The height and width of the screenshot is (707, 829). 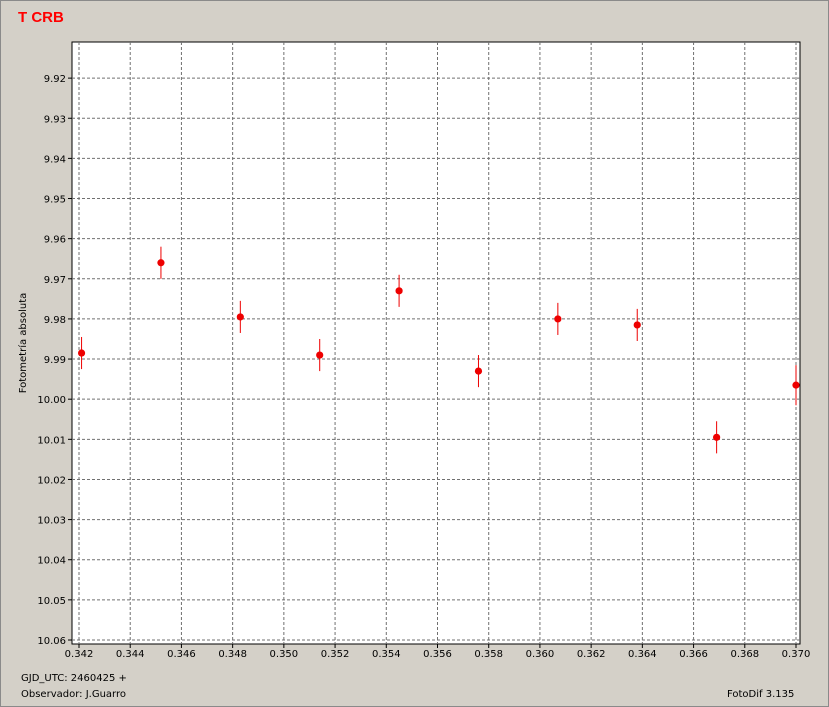 I want to click on x-tick-label: 0.370, so click(x=796, y=654).